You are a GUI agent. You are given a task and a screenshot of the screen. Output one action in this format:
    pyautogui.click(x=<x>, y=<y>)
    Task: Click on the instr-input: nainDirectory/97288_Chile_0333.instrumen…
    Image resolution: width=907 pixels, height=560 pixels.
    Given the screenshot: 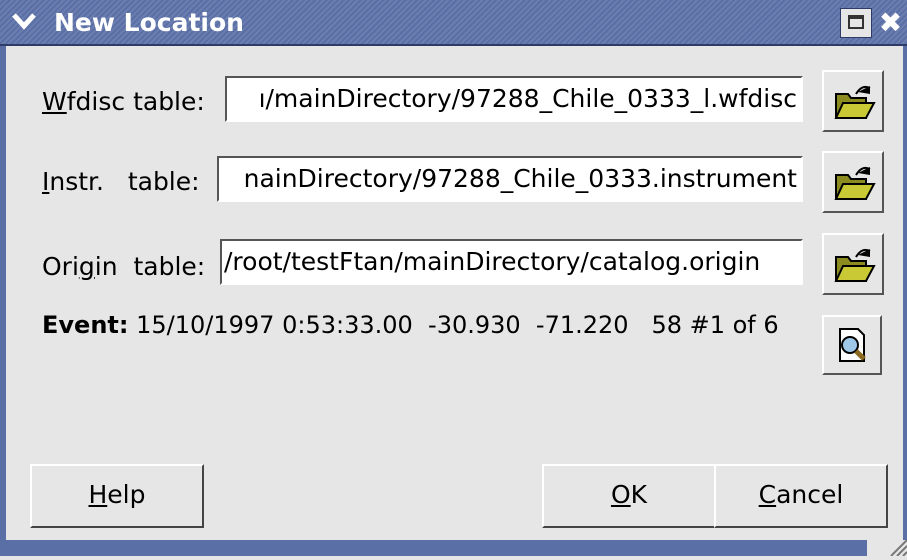 What is the action you would take?
    pyautogui.click(x=510, y=179)
    